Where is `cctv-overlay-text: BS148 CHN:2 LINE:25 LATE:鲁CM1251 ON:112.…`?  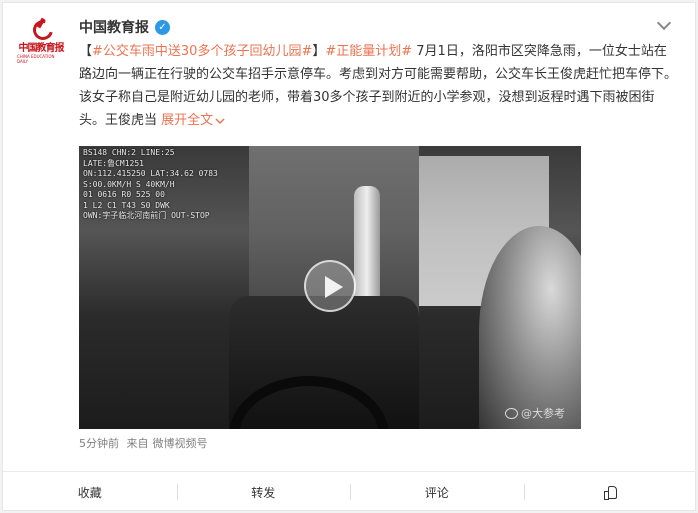 cctv-overlay-text: BS148 CHN:2 LINE:25 LATE:鲁CM1251 ON:112.… is located at coordinates (150, 184).